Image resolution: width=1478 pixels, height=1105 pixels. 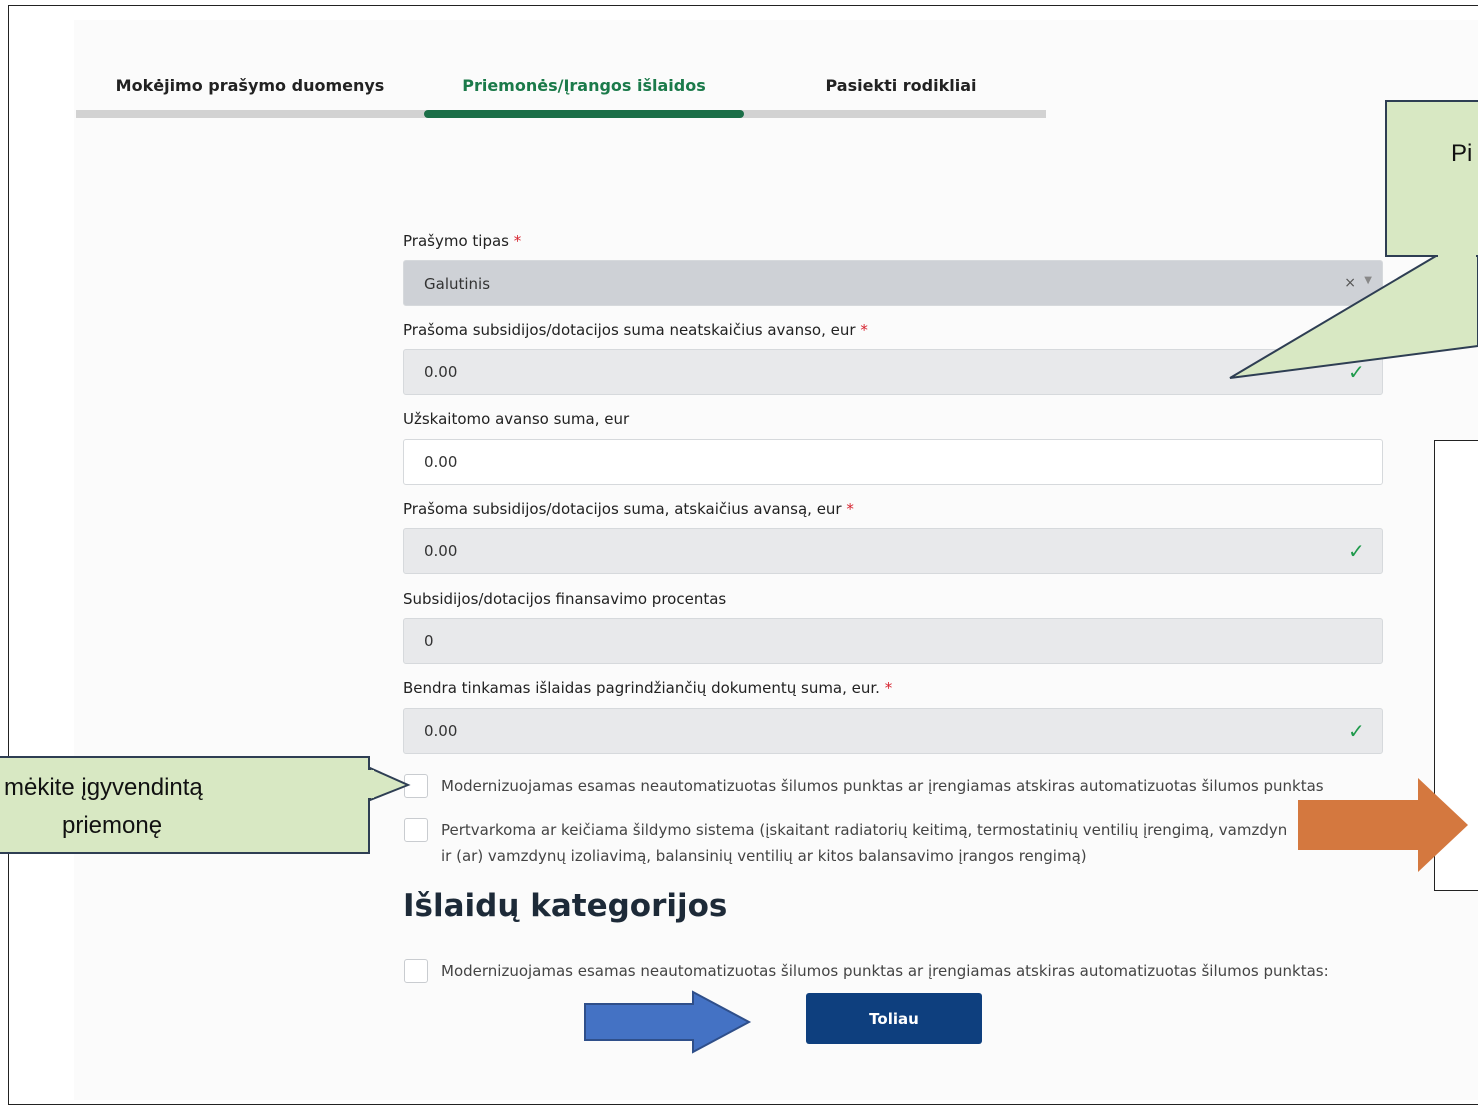 What do you see at coordinates (112, 825) in the screenshot?
I see `left-callout-line2: priemonę` at bounding box center [112, 825].